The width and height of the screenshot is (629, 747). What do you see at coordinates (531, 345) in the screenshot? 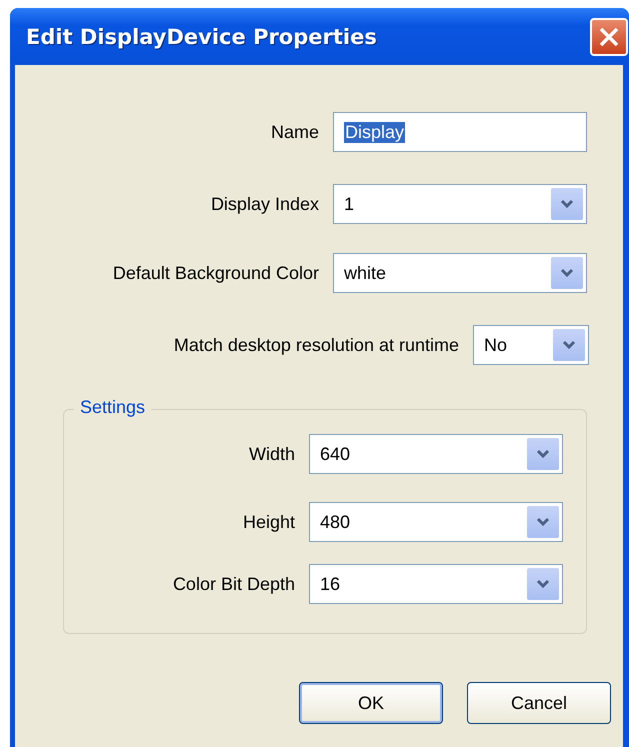
I see `dropdown-field: No` at bounding box center [531, 345].